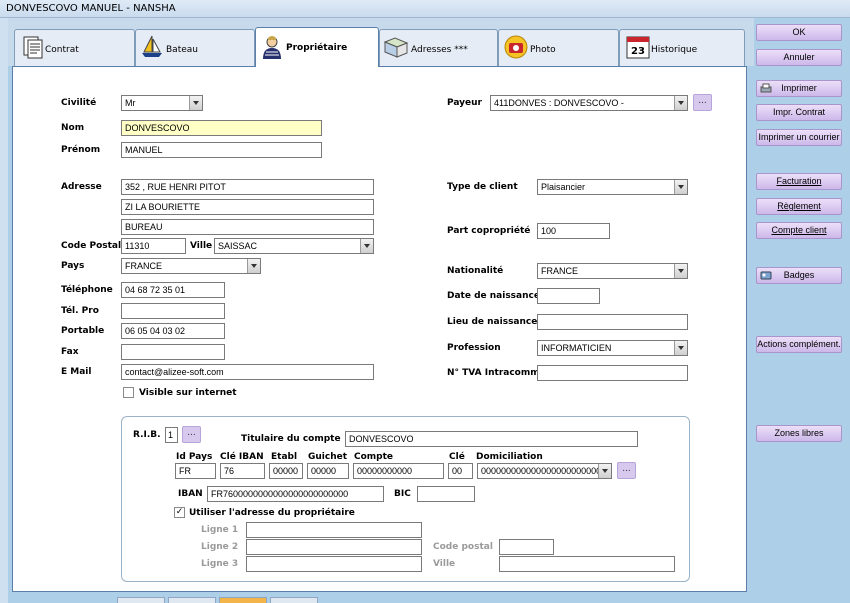  Describe the element at coordinates (144, 266) in the screenshot. I see `pays-value: FRANCE` at that location.